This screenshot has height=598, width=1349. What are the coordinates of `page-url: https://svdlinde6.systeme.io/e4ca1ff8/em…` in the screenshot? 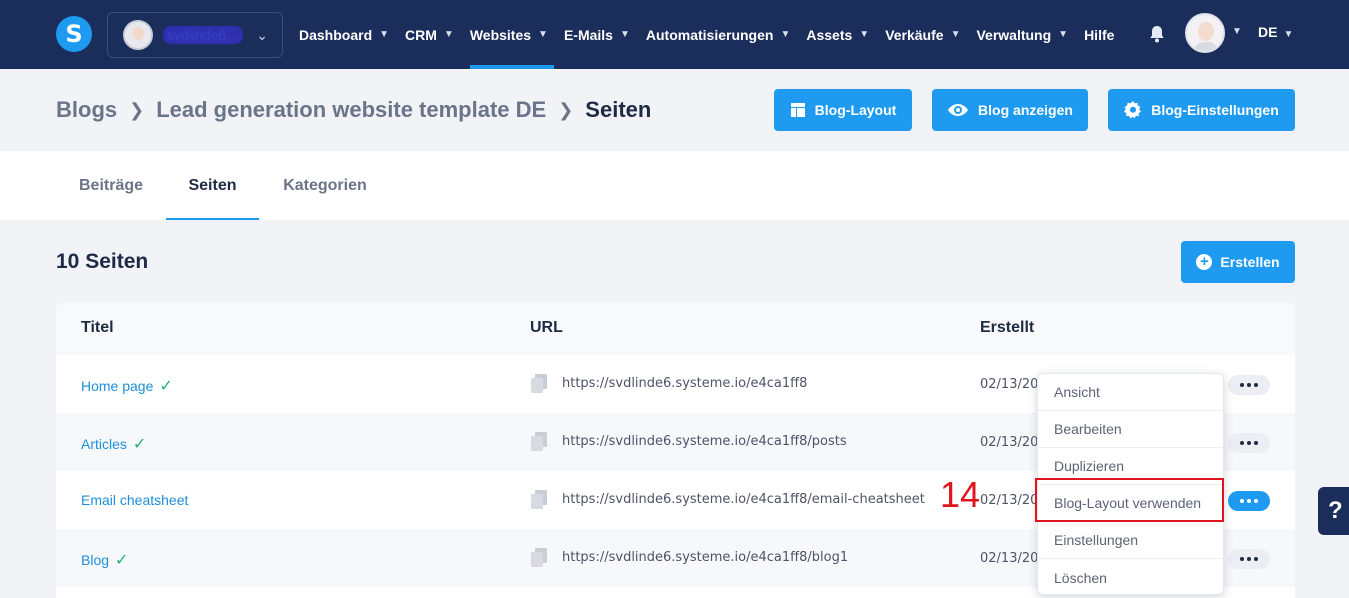 It's located at (743, 499).